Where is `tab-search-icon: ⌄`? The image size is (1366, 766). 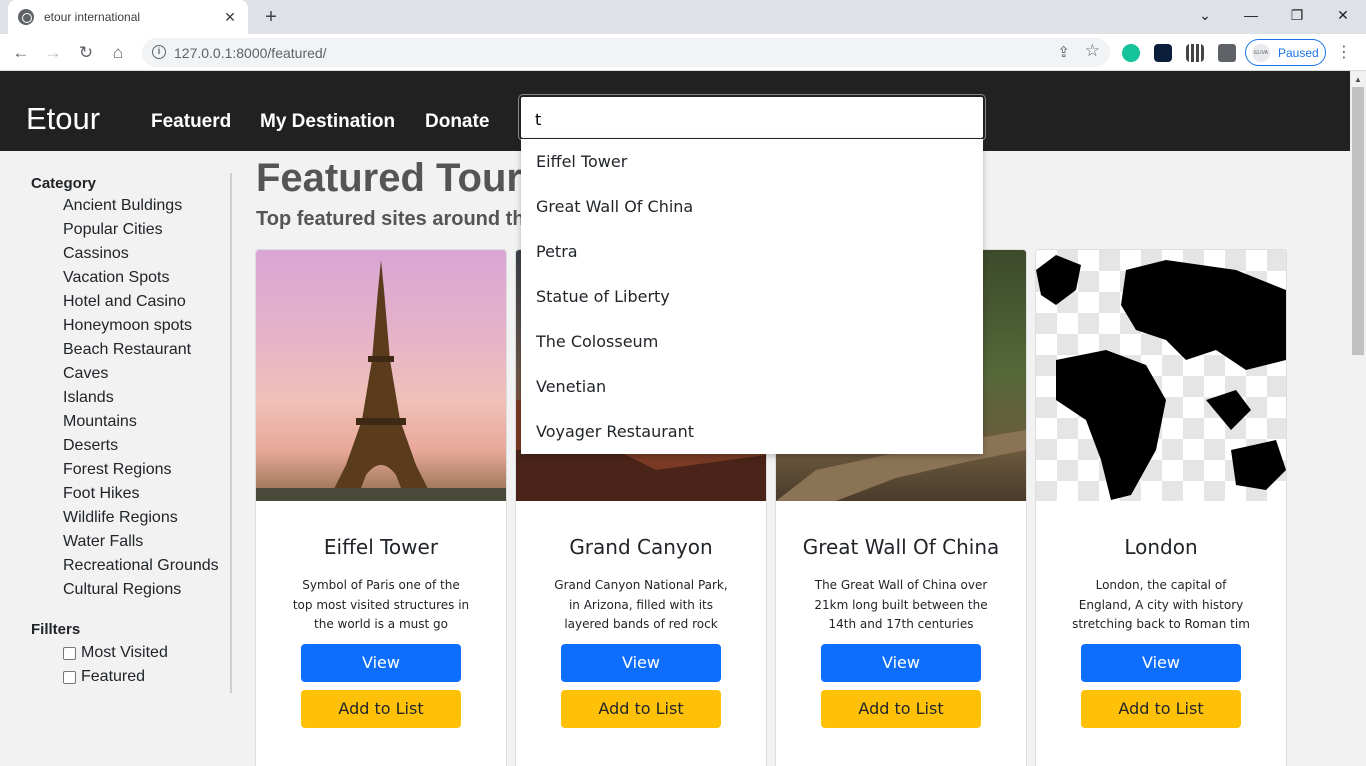 tab-search-icon: ⌄ is located at coordinates (1205, 15).